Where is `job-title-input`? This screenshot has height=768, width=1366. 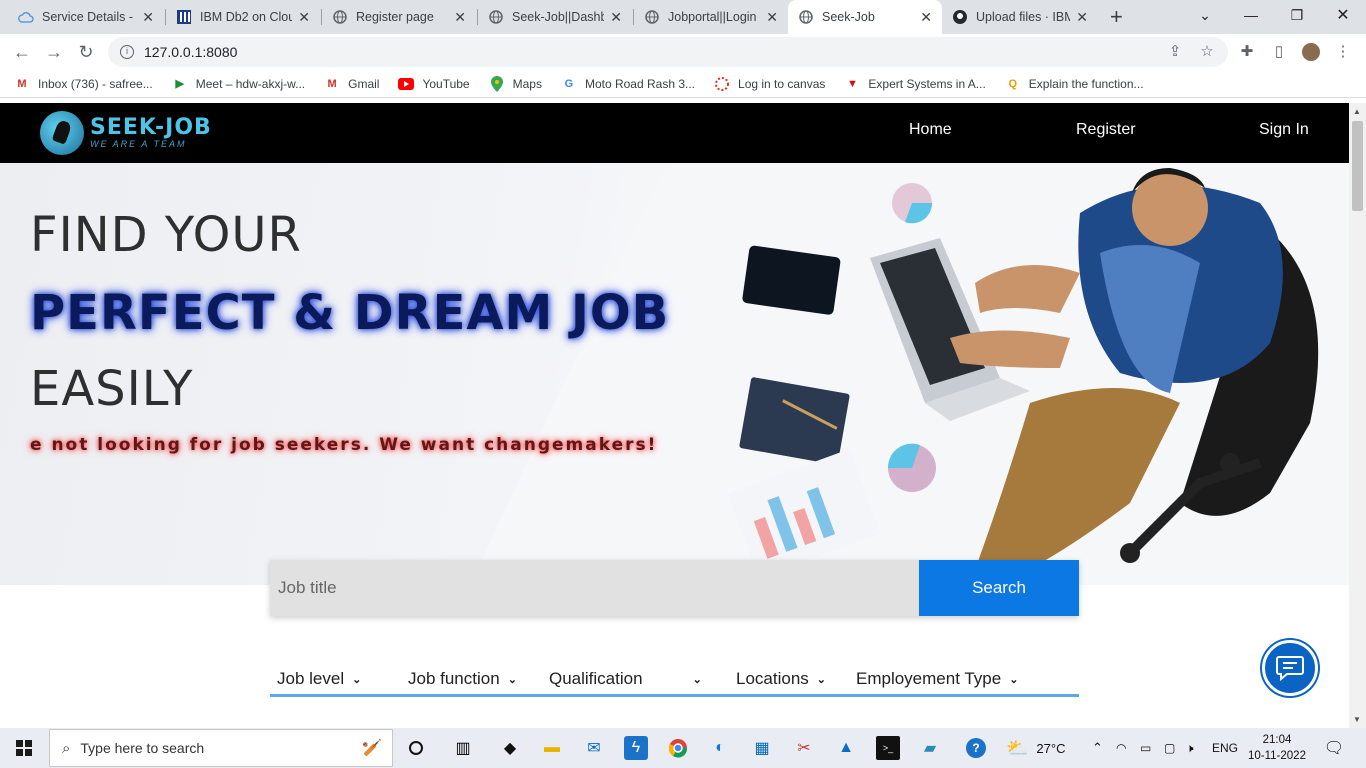
job-title-input is located at coordinates (594, 588).